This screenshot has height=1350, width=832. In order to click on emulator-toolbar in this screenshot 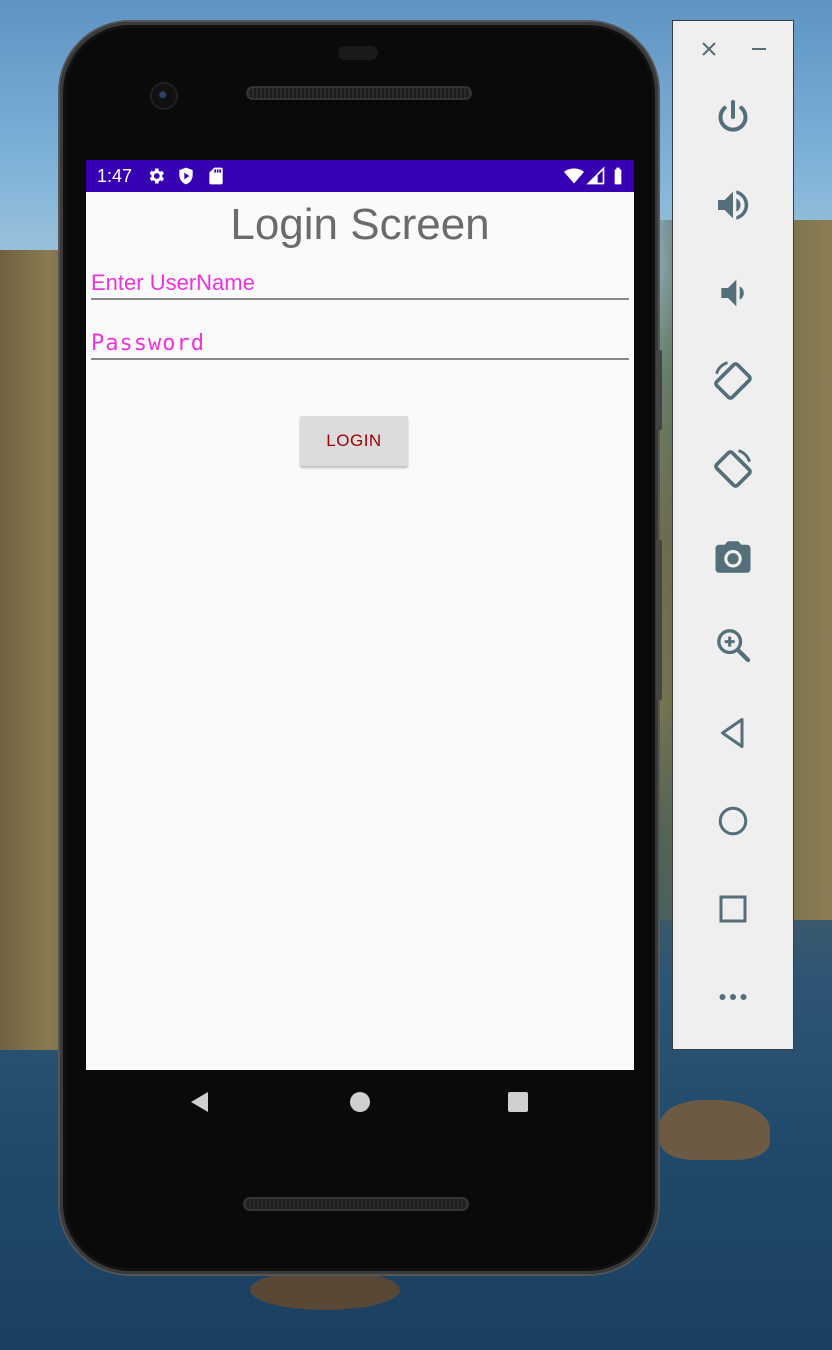, I will do `click(733, 535)`.